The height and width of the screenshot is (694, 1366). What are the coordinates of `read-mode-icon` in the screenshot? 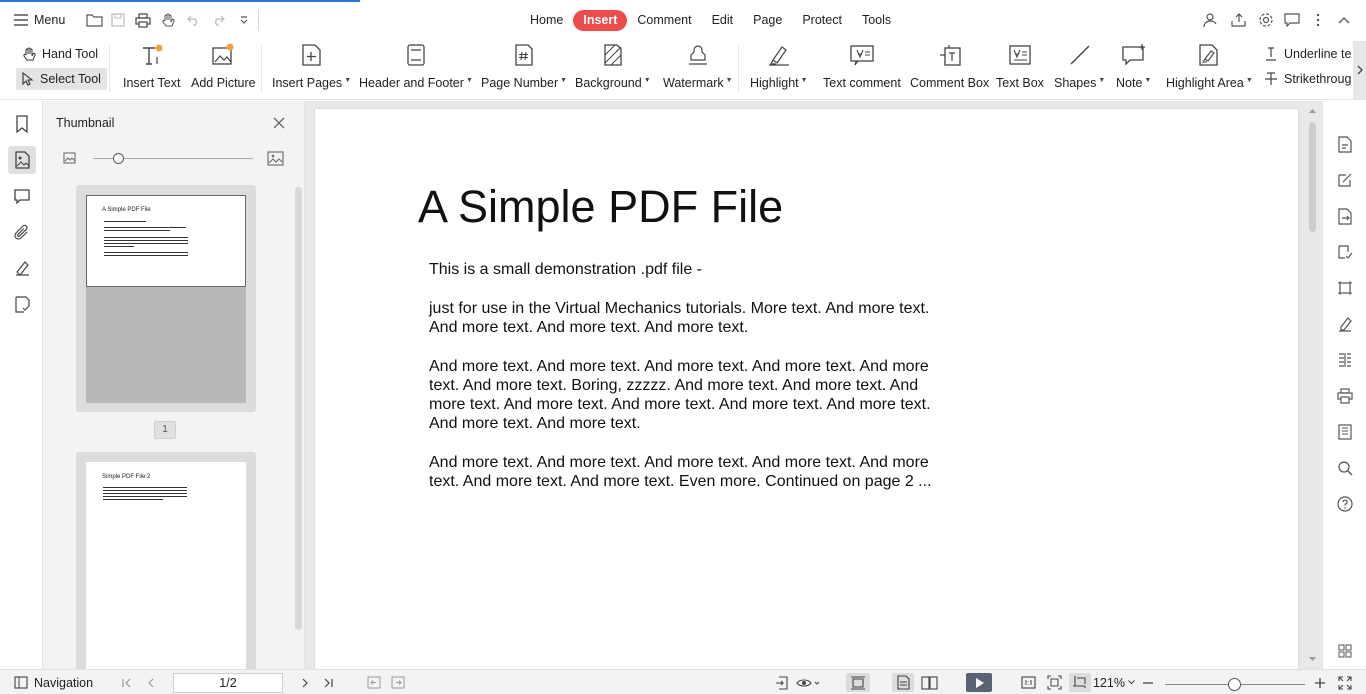 It's located at (808, 682).